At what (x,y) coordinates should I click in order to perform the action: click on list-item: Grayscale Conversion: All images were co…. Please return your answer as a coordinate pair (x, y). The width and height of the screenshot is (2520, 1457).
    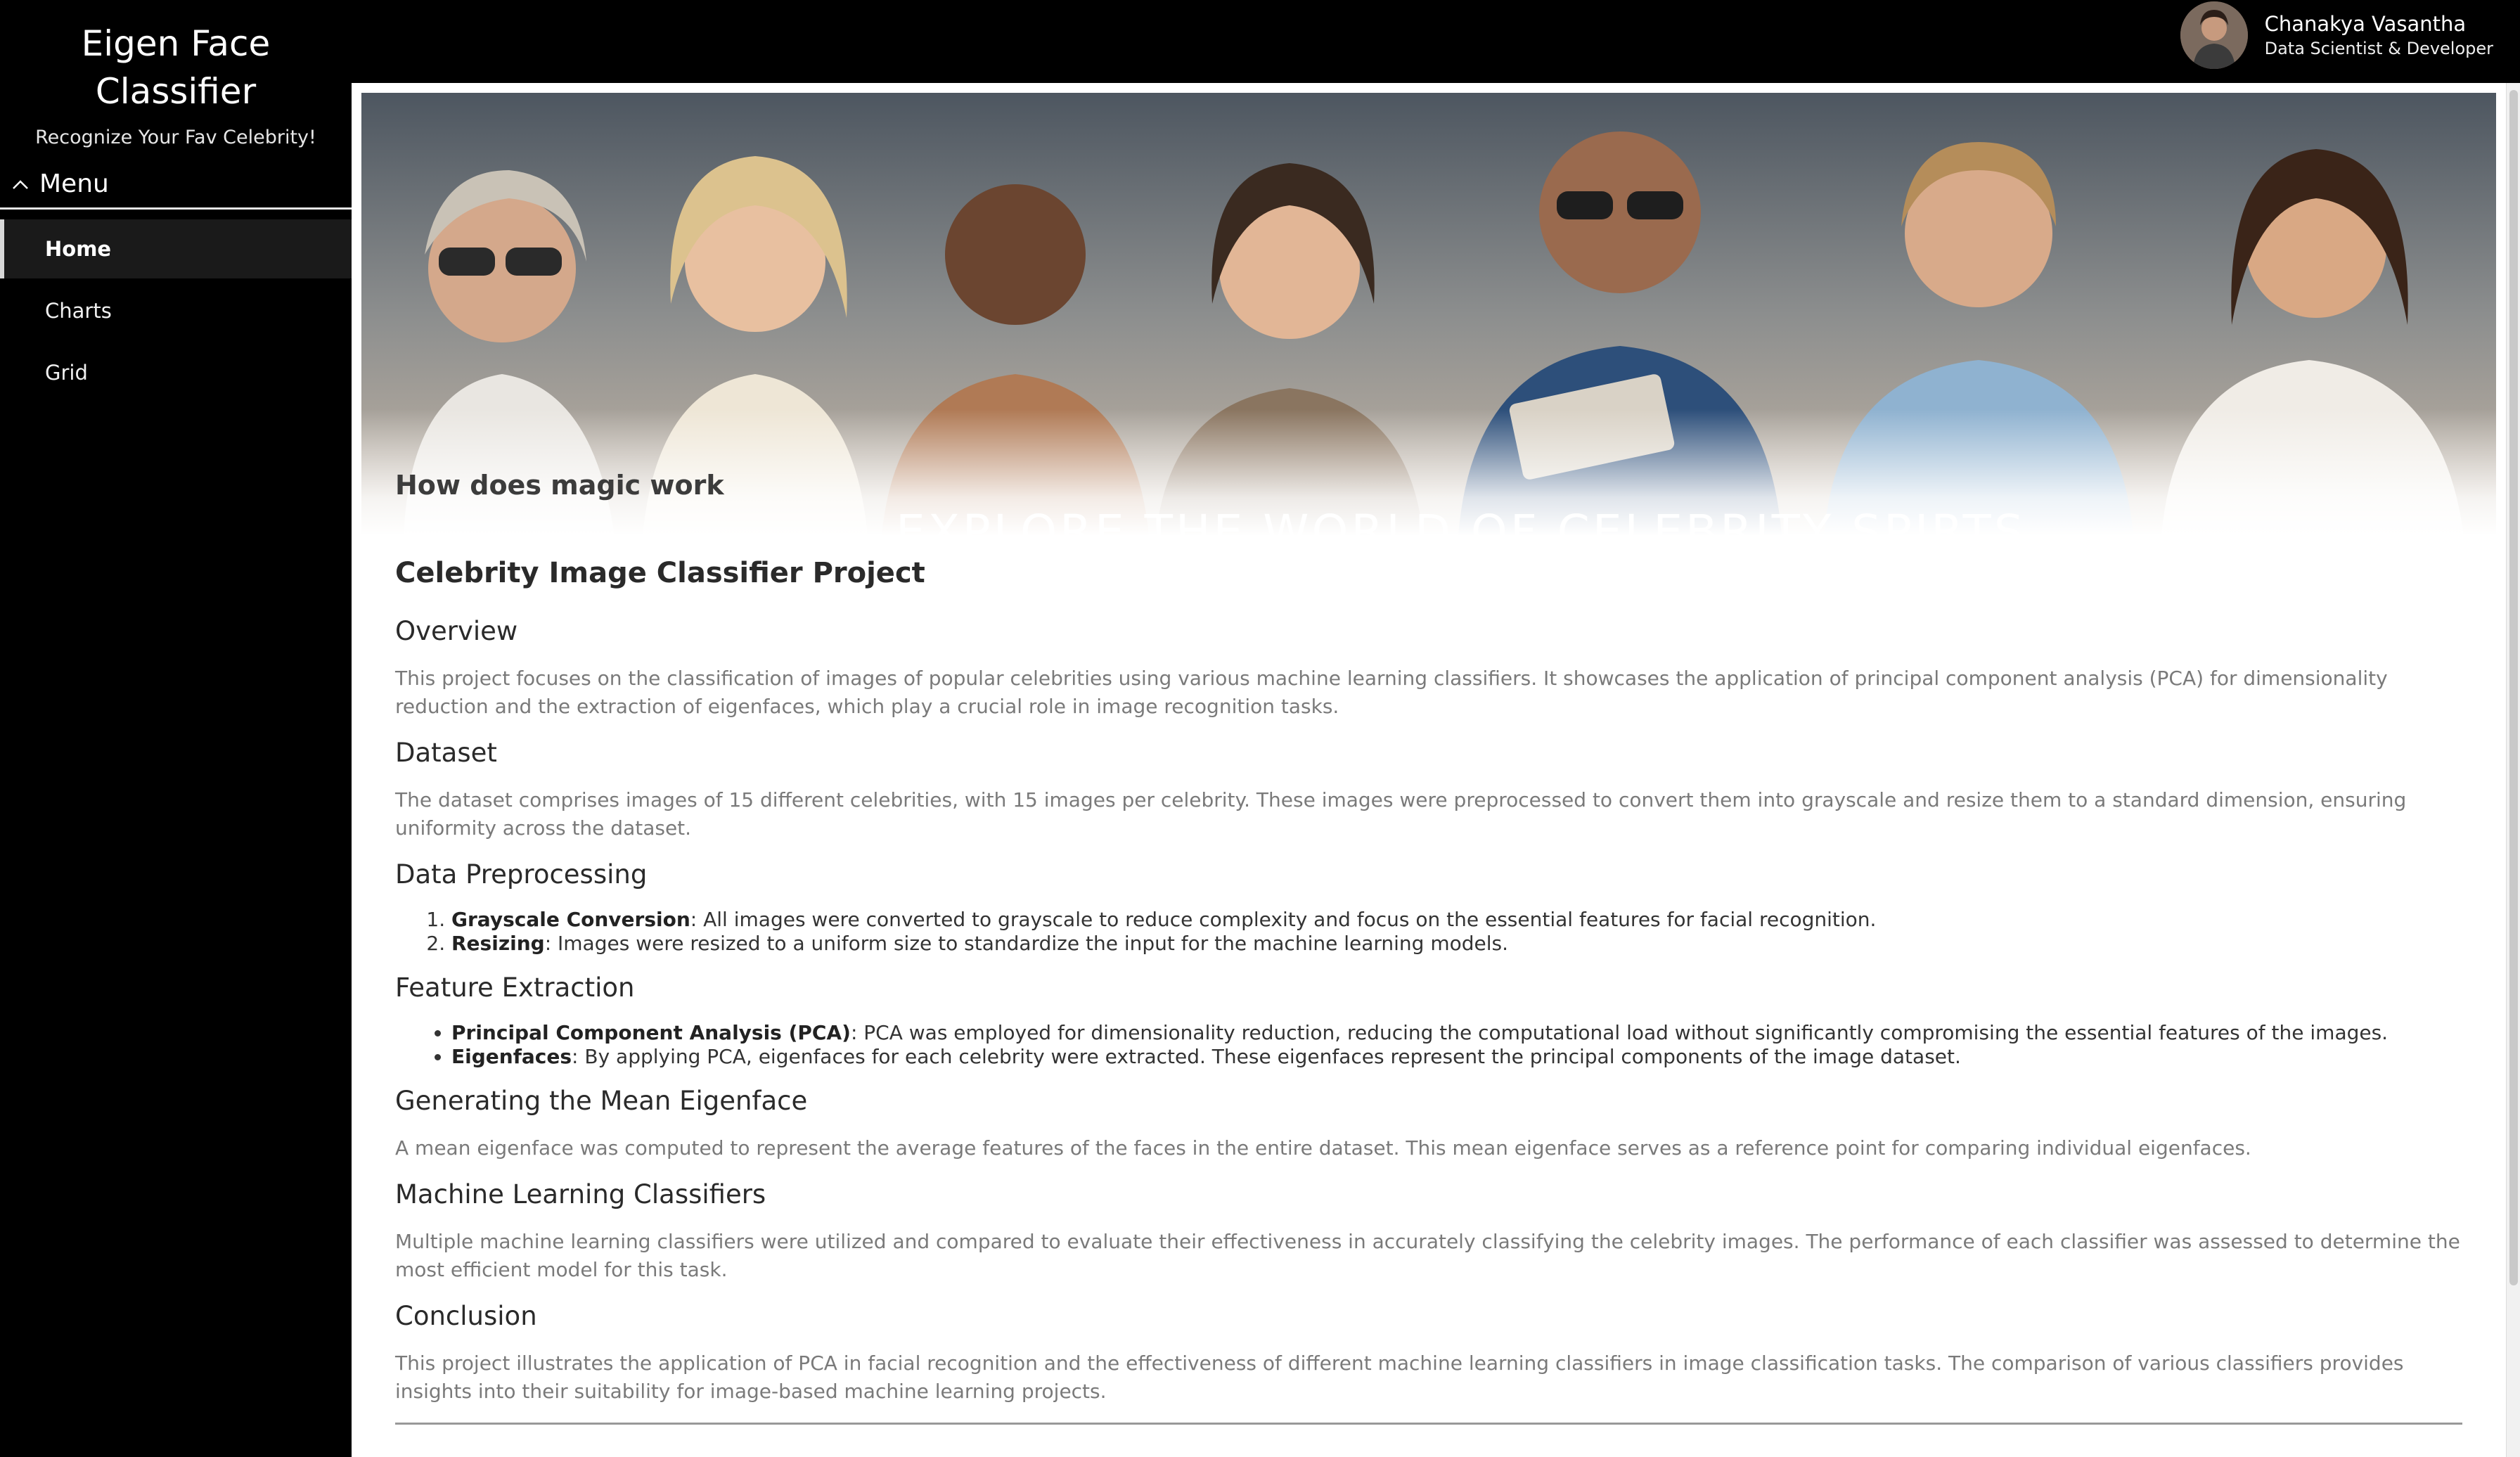
    Looking at the image, I should click on (1456, 920).